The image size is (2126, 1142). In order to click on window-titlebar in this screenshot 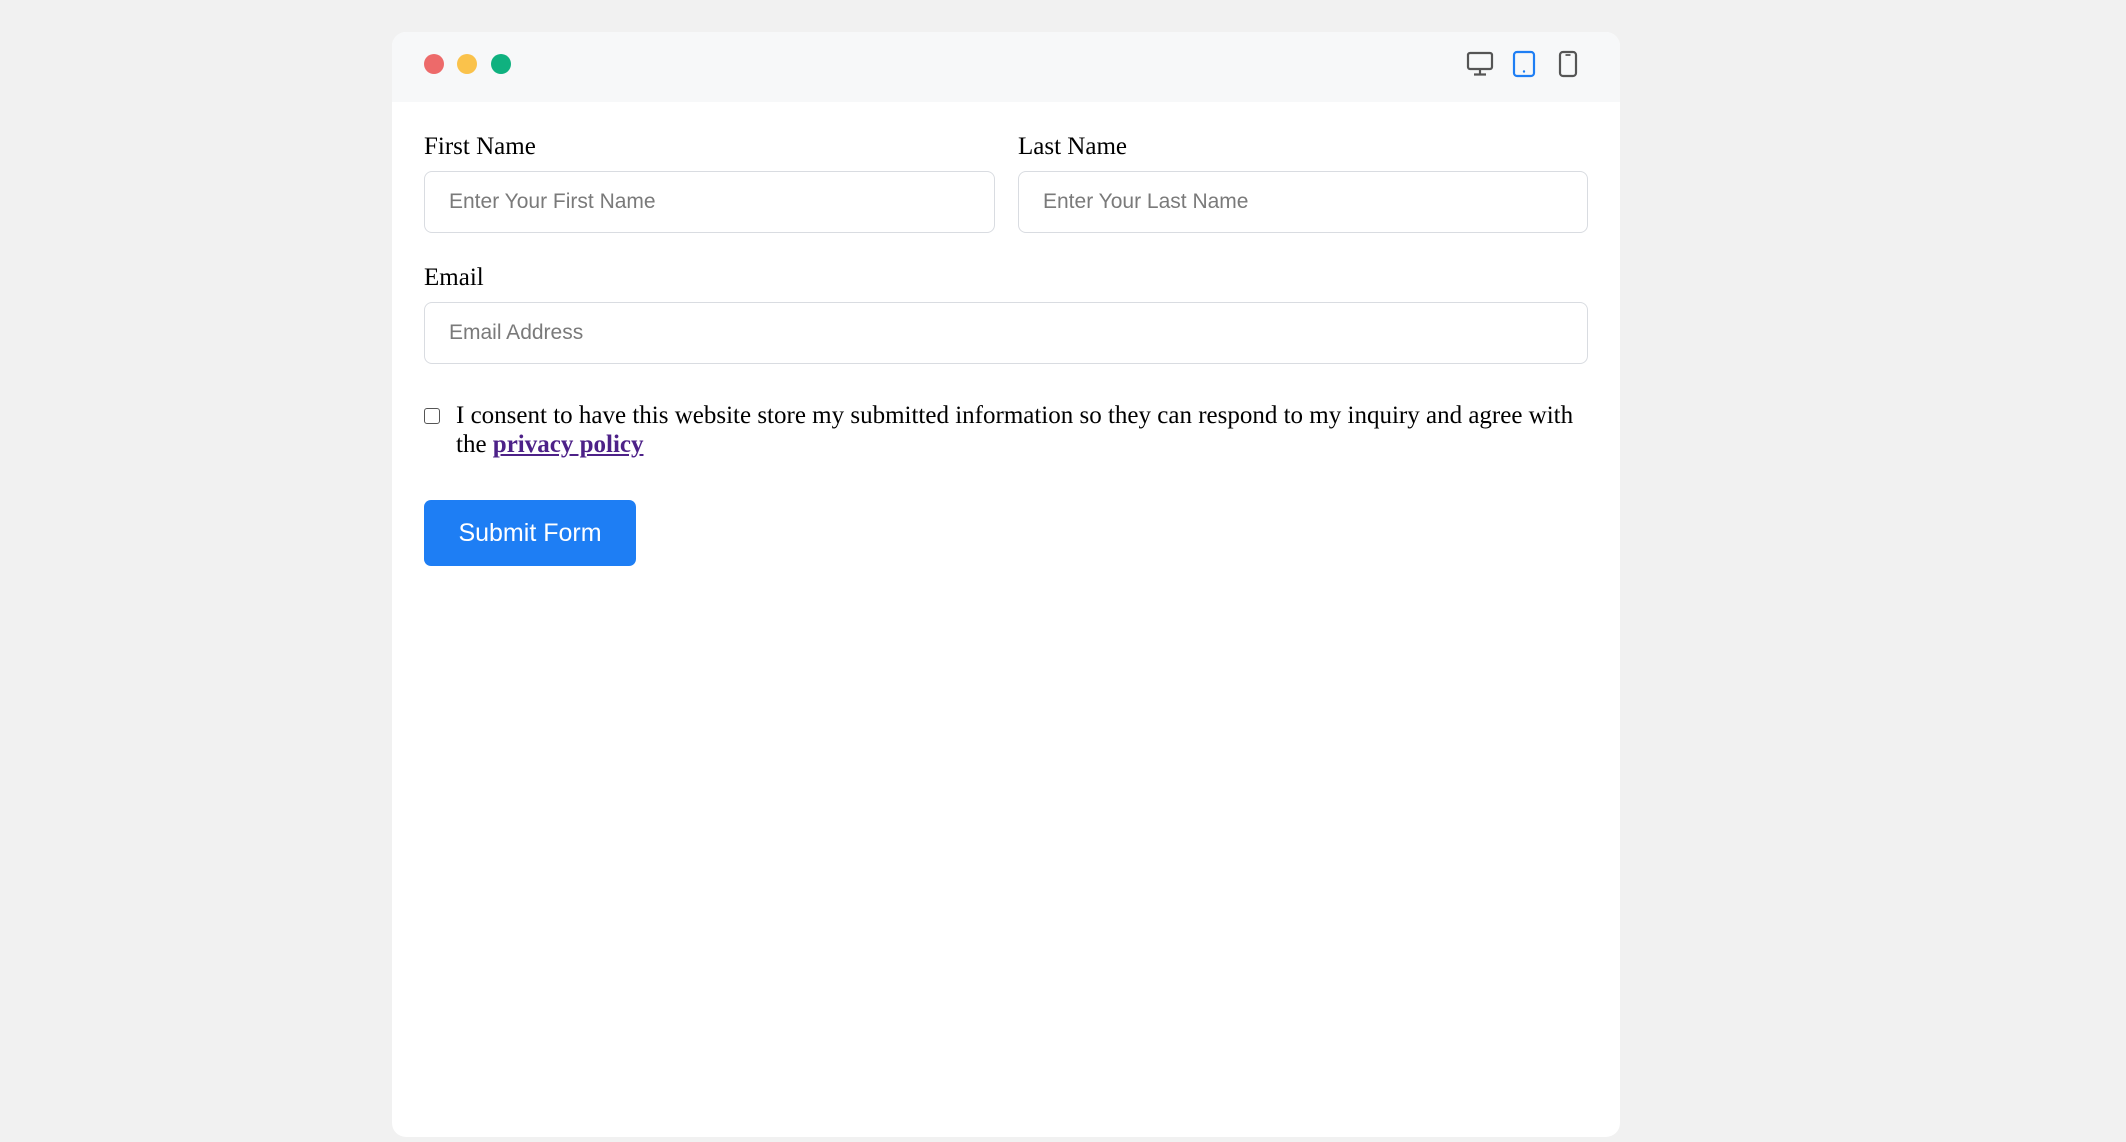, I will do `click(1006, 67)`.